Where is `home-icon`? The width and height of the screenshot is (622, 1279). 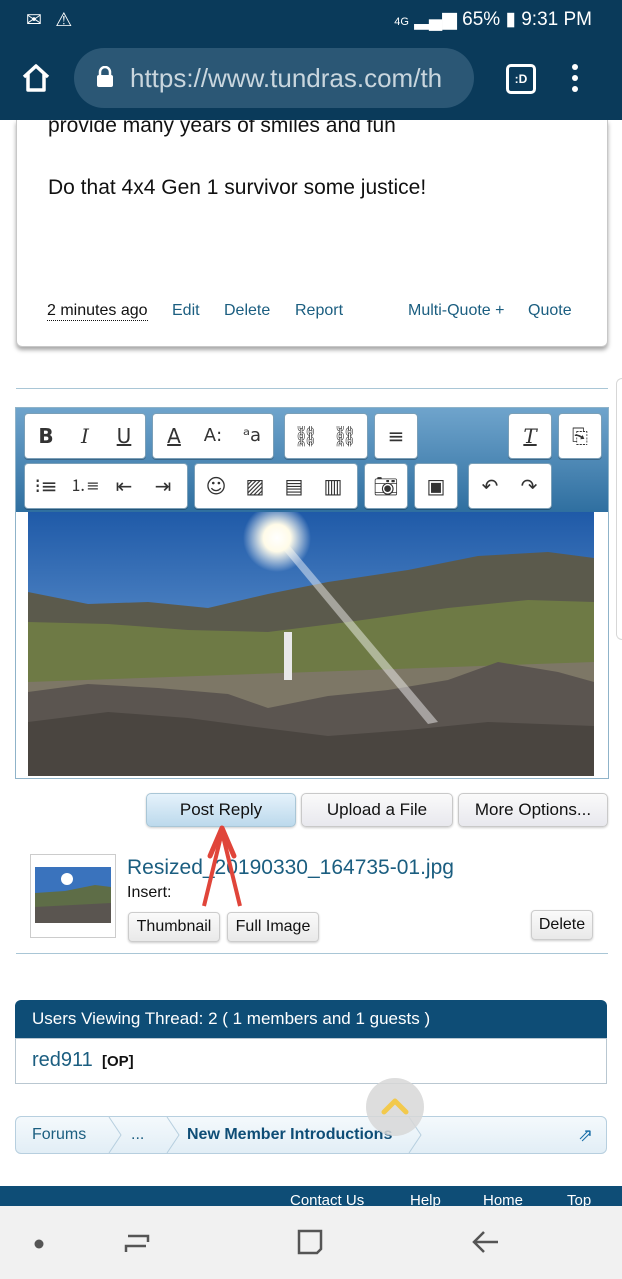
home-icon is located at coordinates (36, 78).